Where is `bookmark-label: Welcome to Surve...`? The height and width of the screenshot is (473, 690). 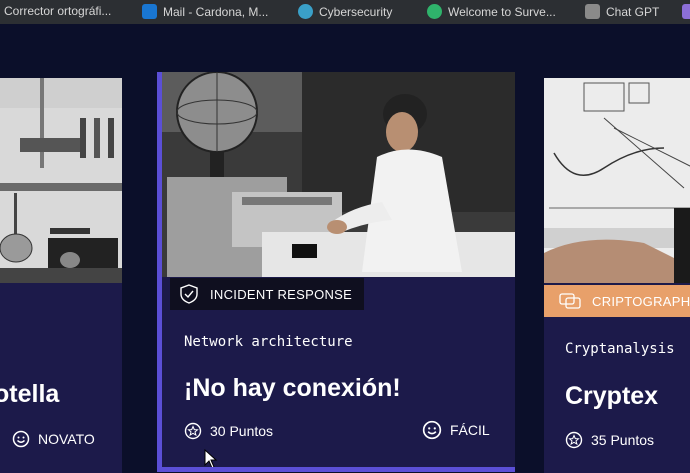
bookmark-label: Welcome to Surve... is located at coordinates (502, 11).